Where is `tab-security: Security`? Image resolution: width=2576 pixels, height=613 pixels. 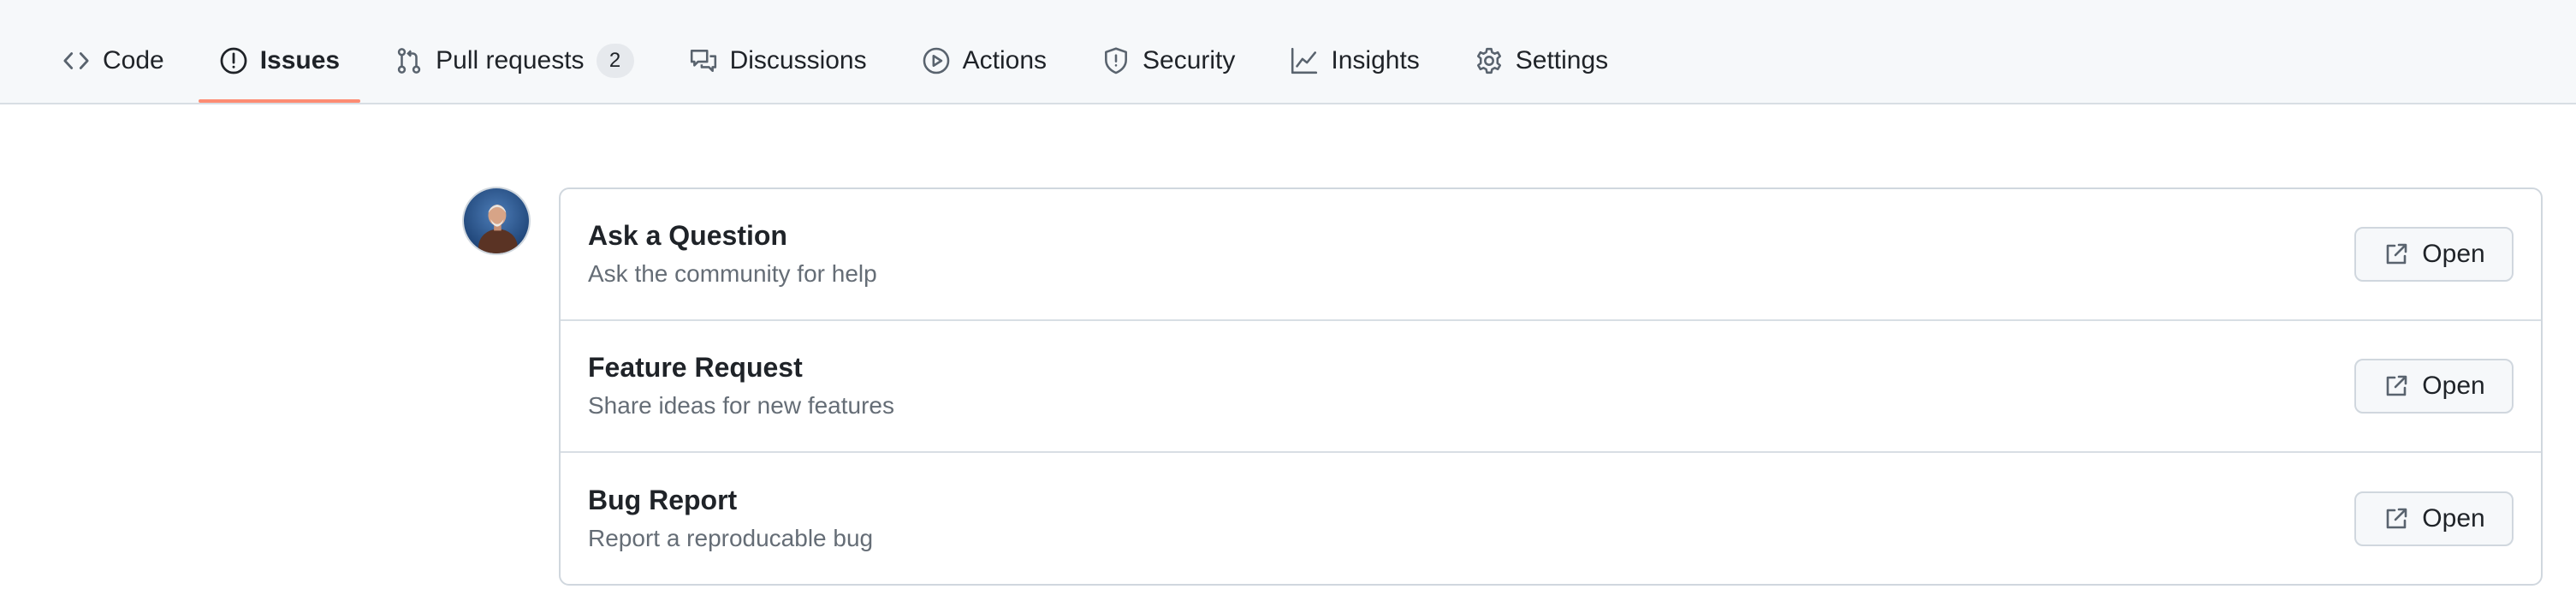 tab-security: Security is located at coordinates (1168, 52).